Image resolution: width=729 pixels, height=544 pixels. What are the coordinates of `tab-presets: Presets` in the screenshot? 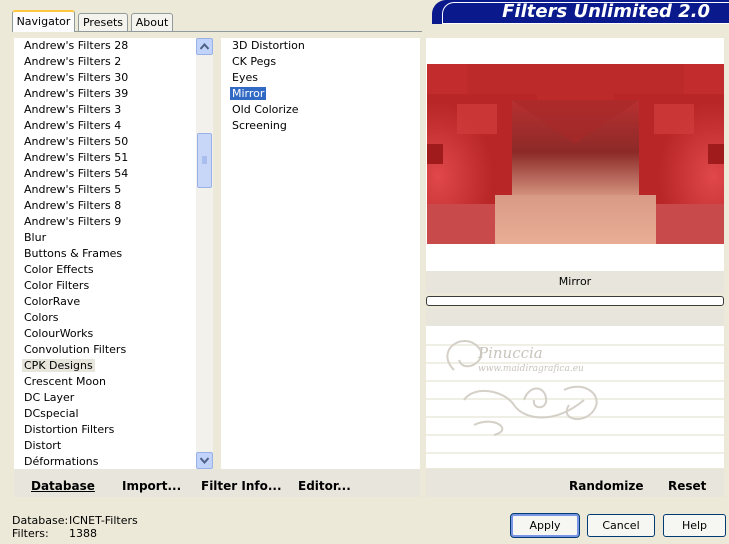 It's located at (103, 22).